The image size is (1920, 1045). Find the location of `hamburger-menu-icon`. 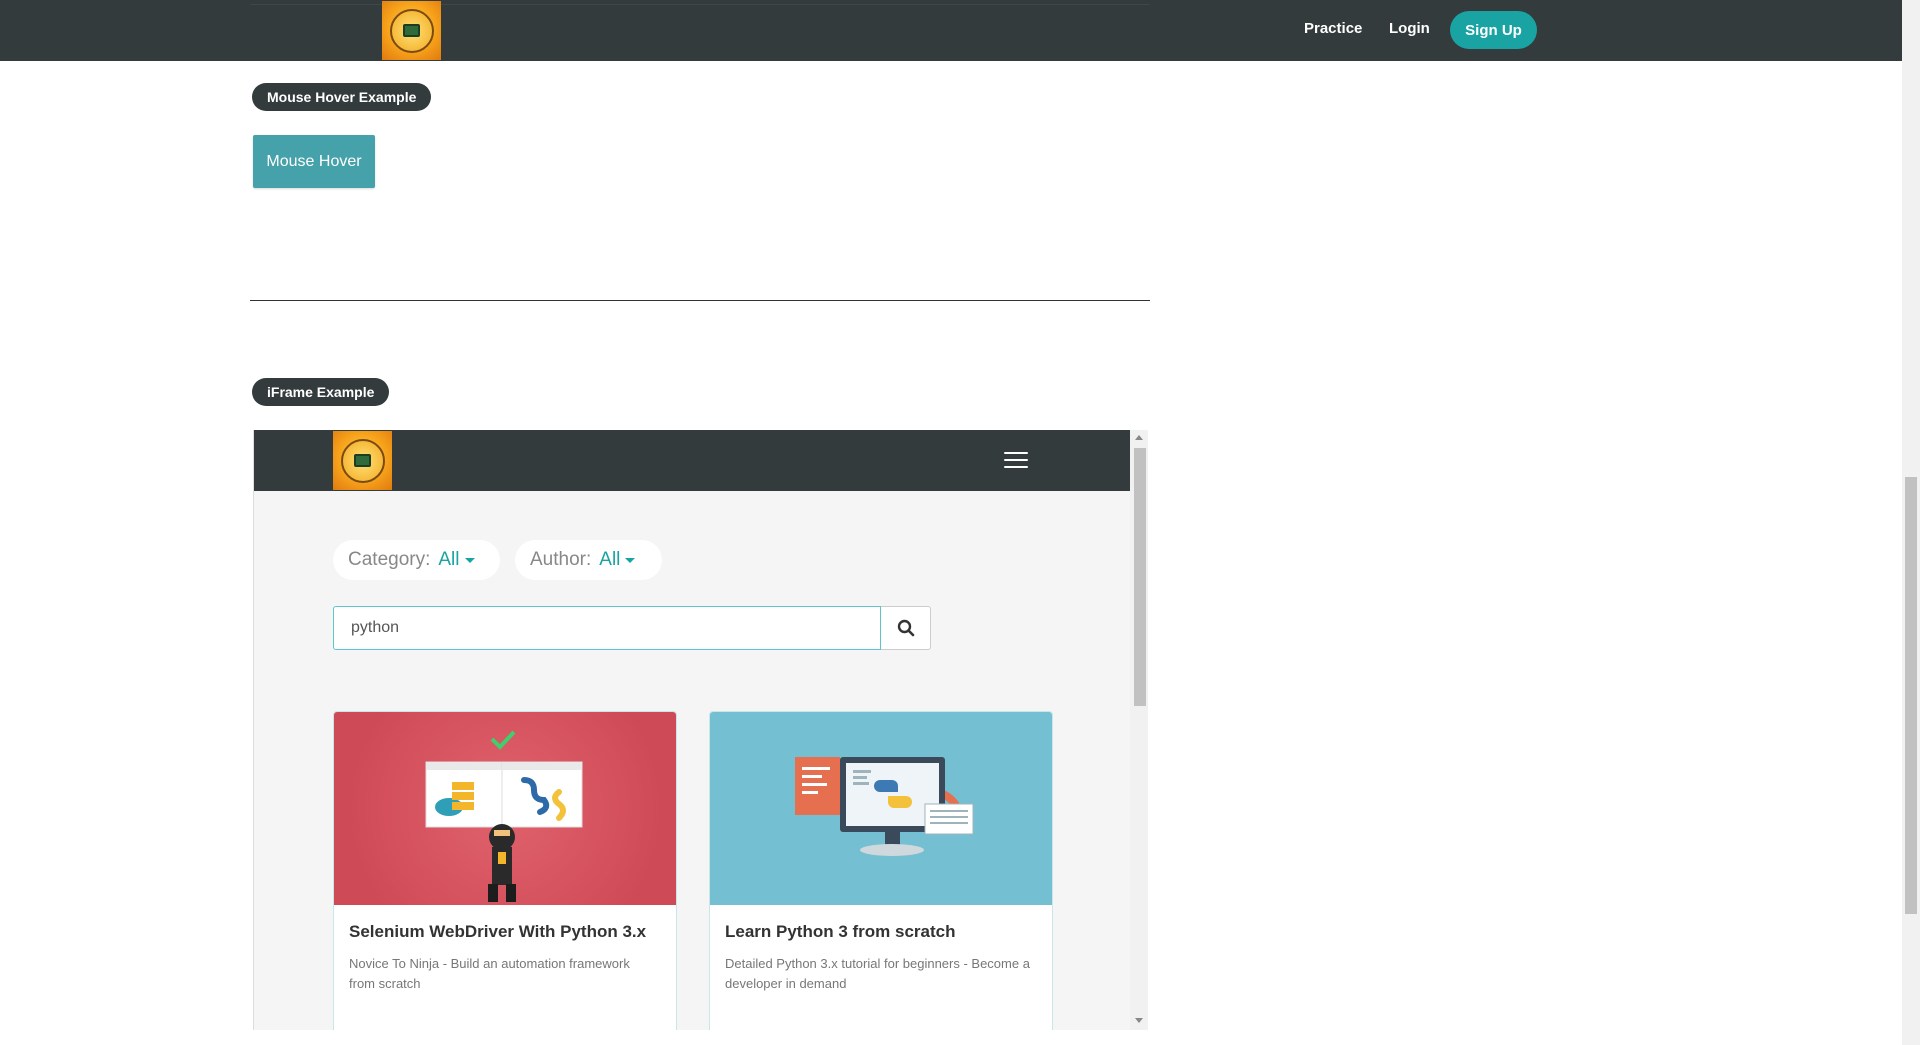

hamburger-menu-icon is located at coordinates (1016, 461).